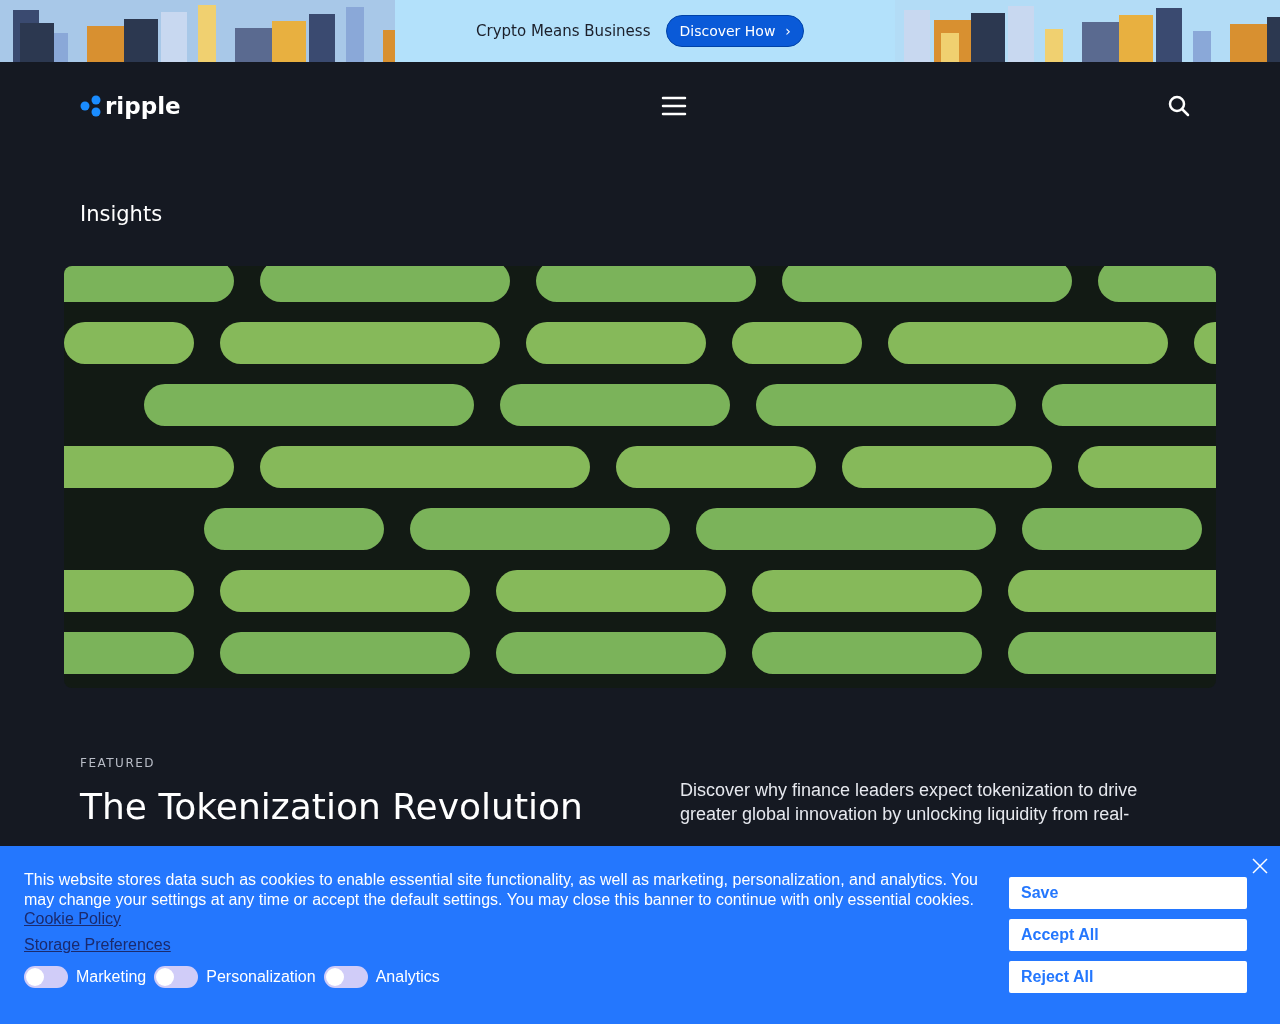  I want to click on menu-icon, so click(674, 106).